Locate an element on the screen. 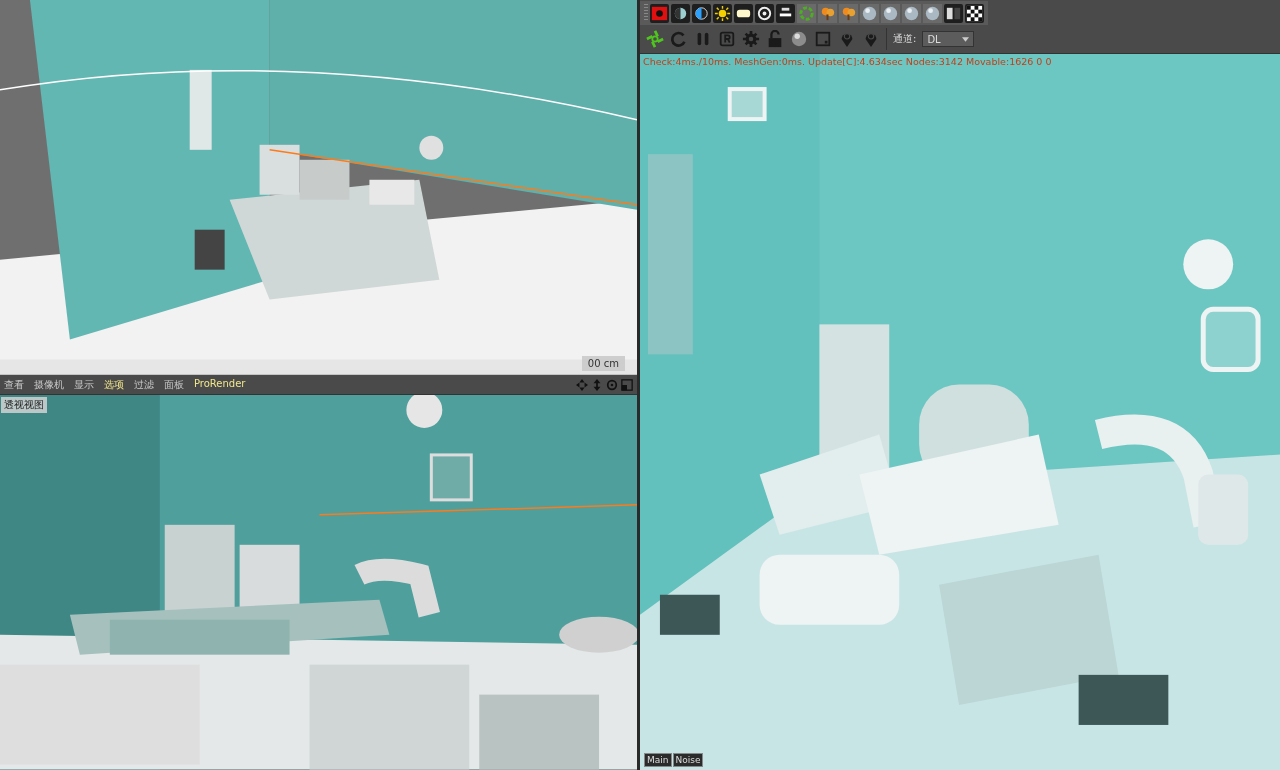 The width and height of the screenshot is (1280, 770). spin-icon is located at coordinates (655, 39).